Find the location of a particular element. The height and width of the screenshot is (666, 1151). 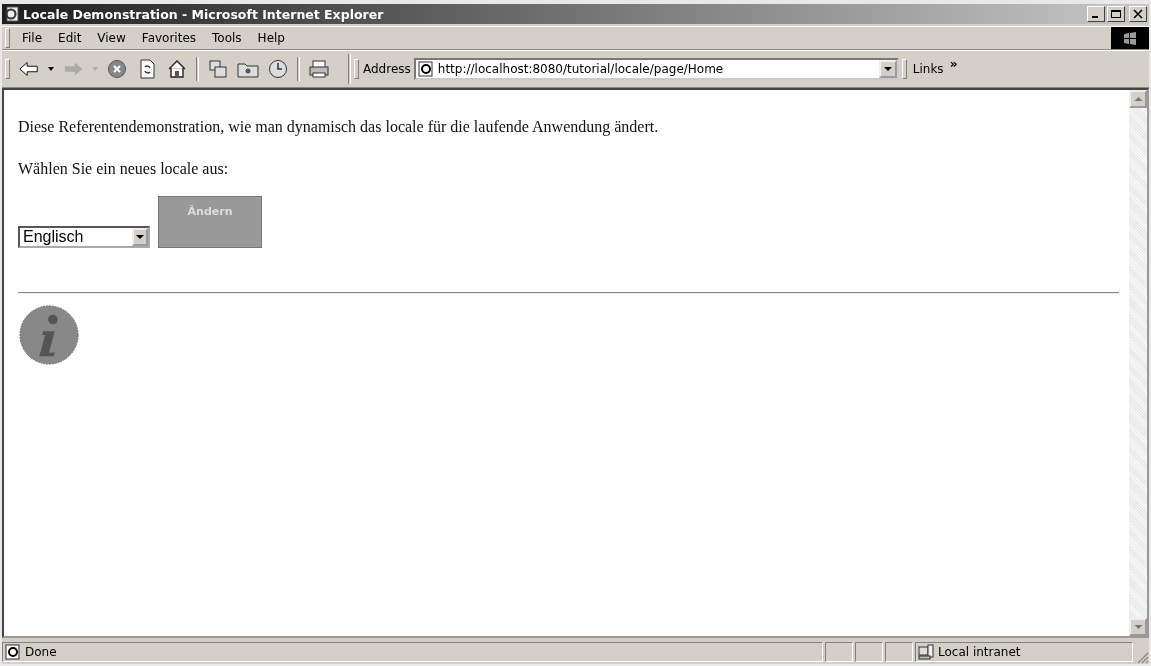

menu-item: View is located at coordinates (111, 38).